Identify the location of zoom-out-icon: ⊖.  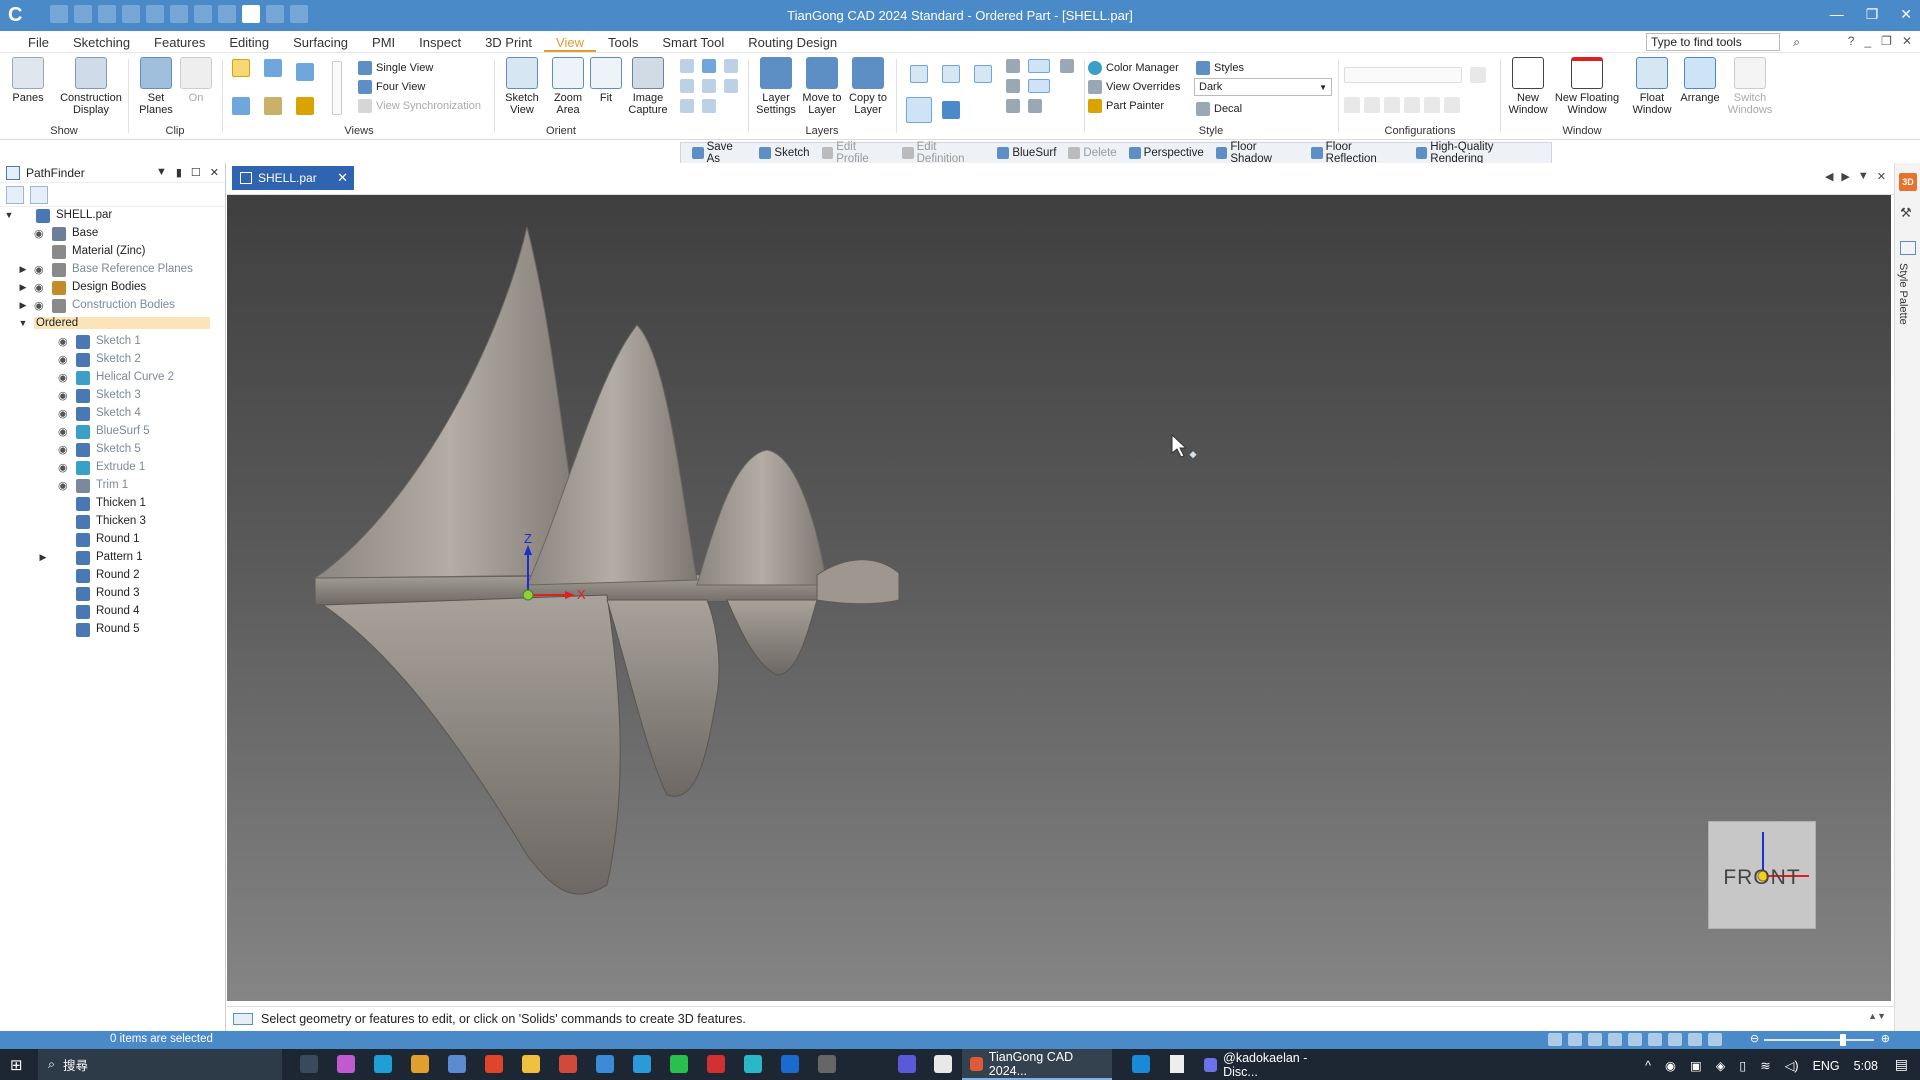
(1754, 1038).